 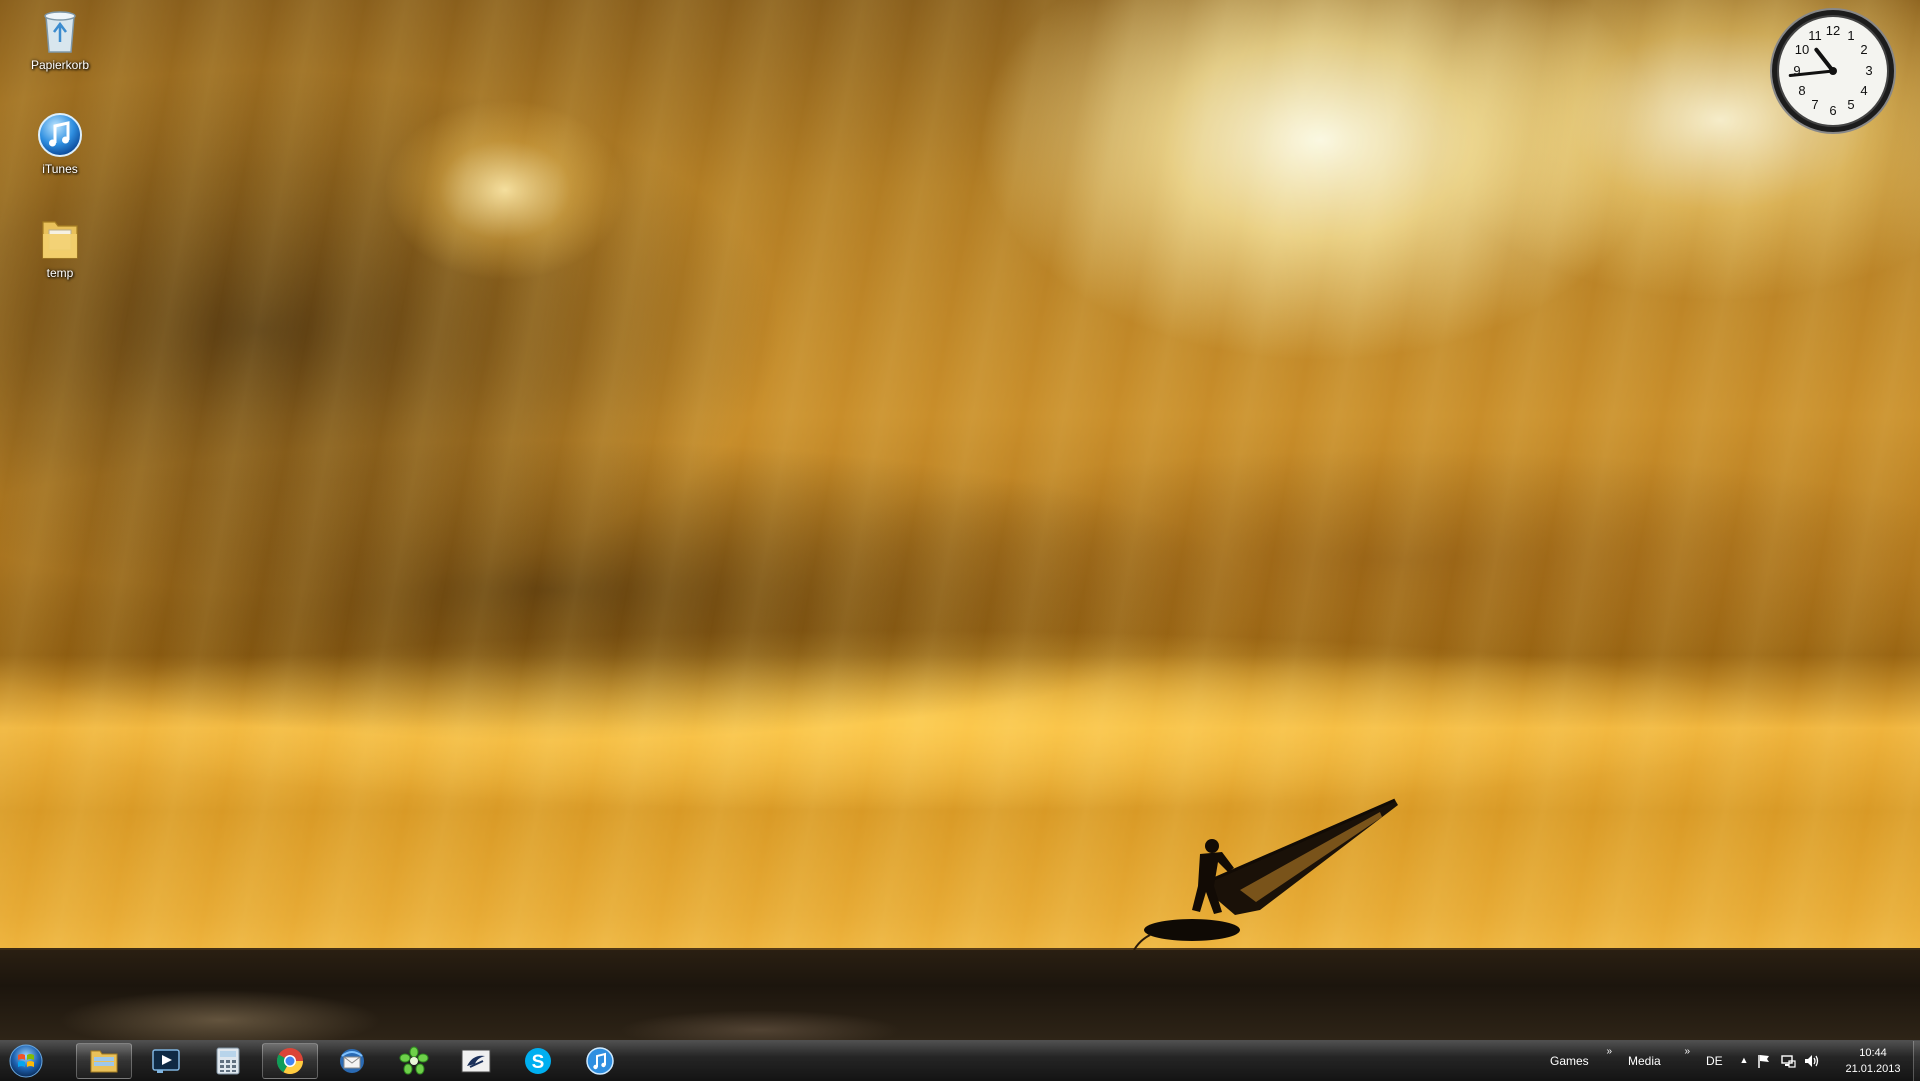 I want to click on action-center-flag-icon, so click(x=1764, y=1061).